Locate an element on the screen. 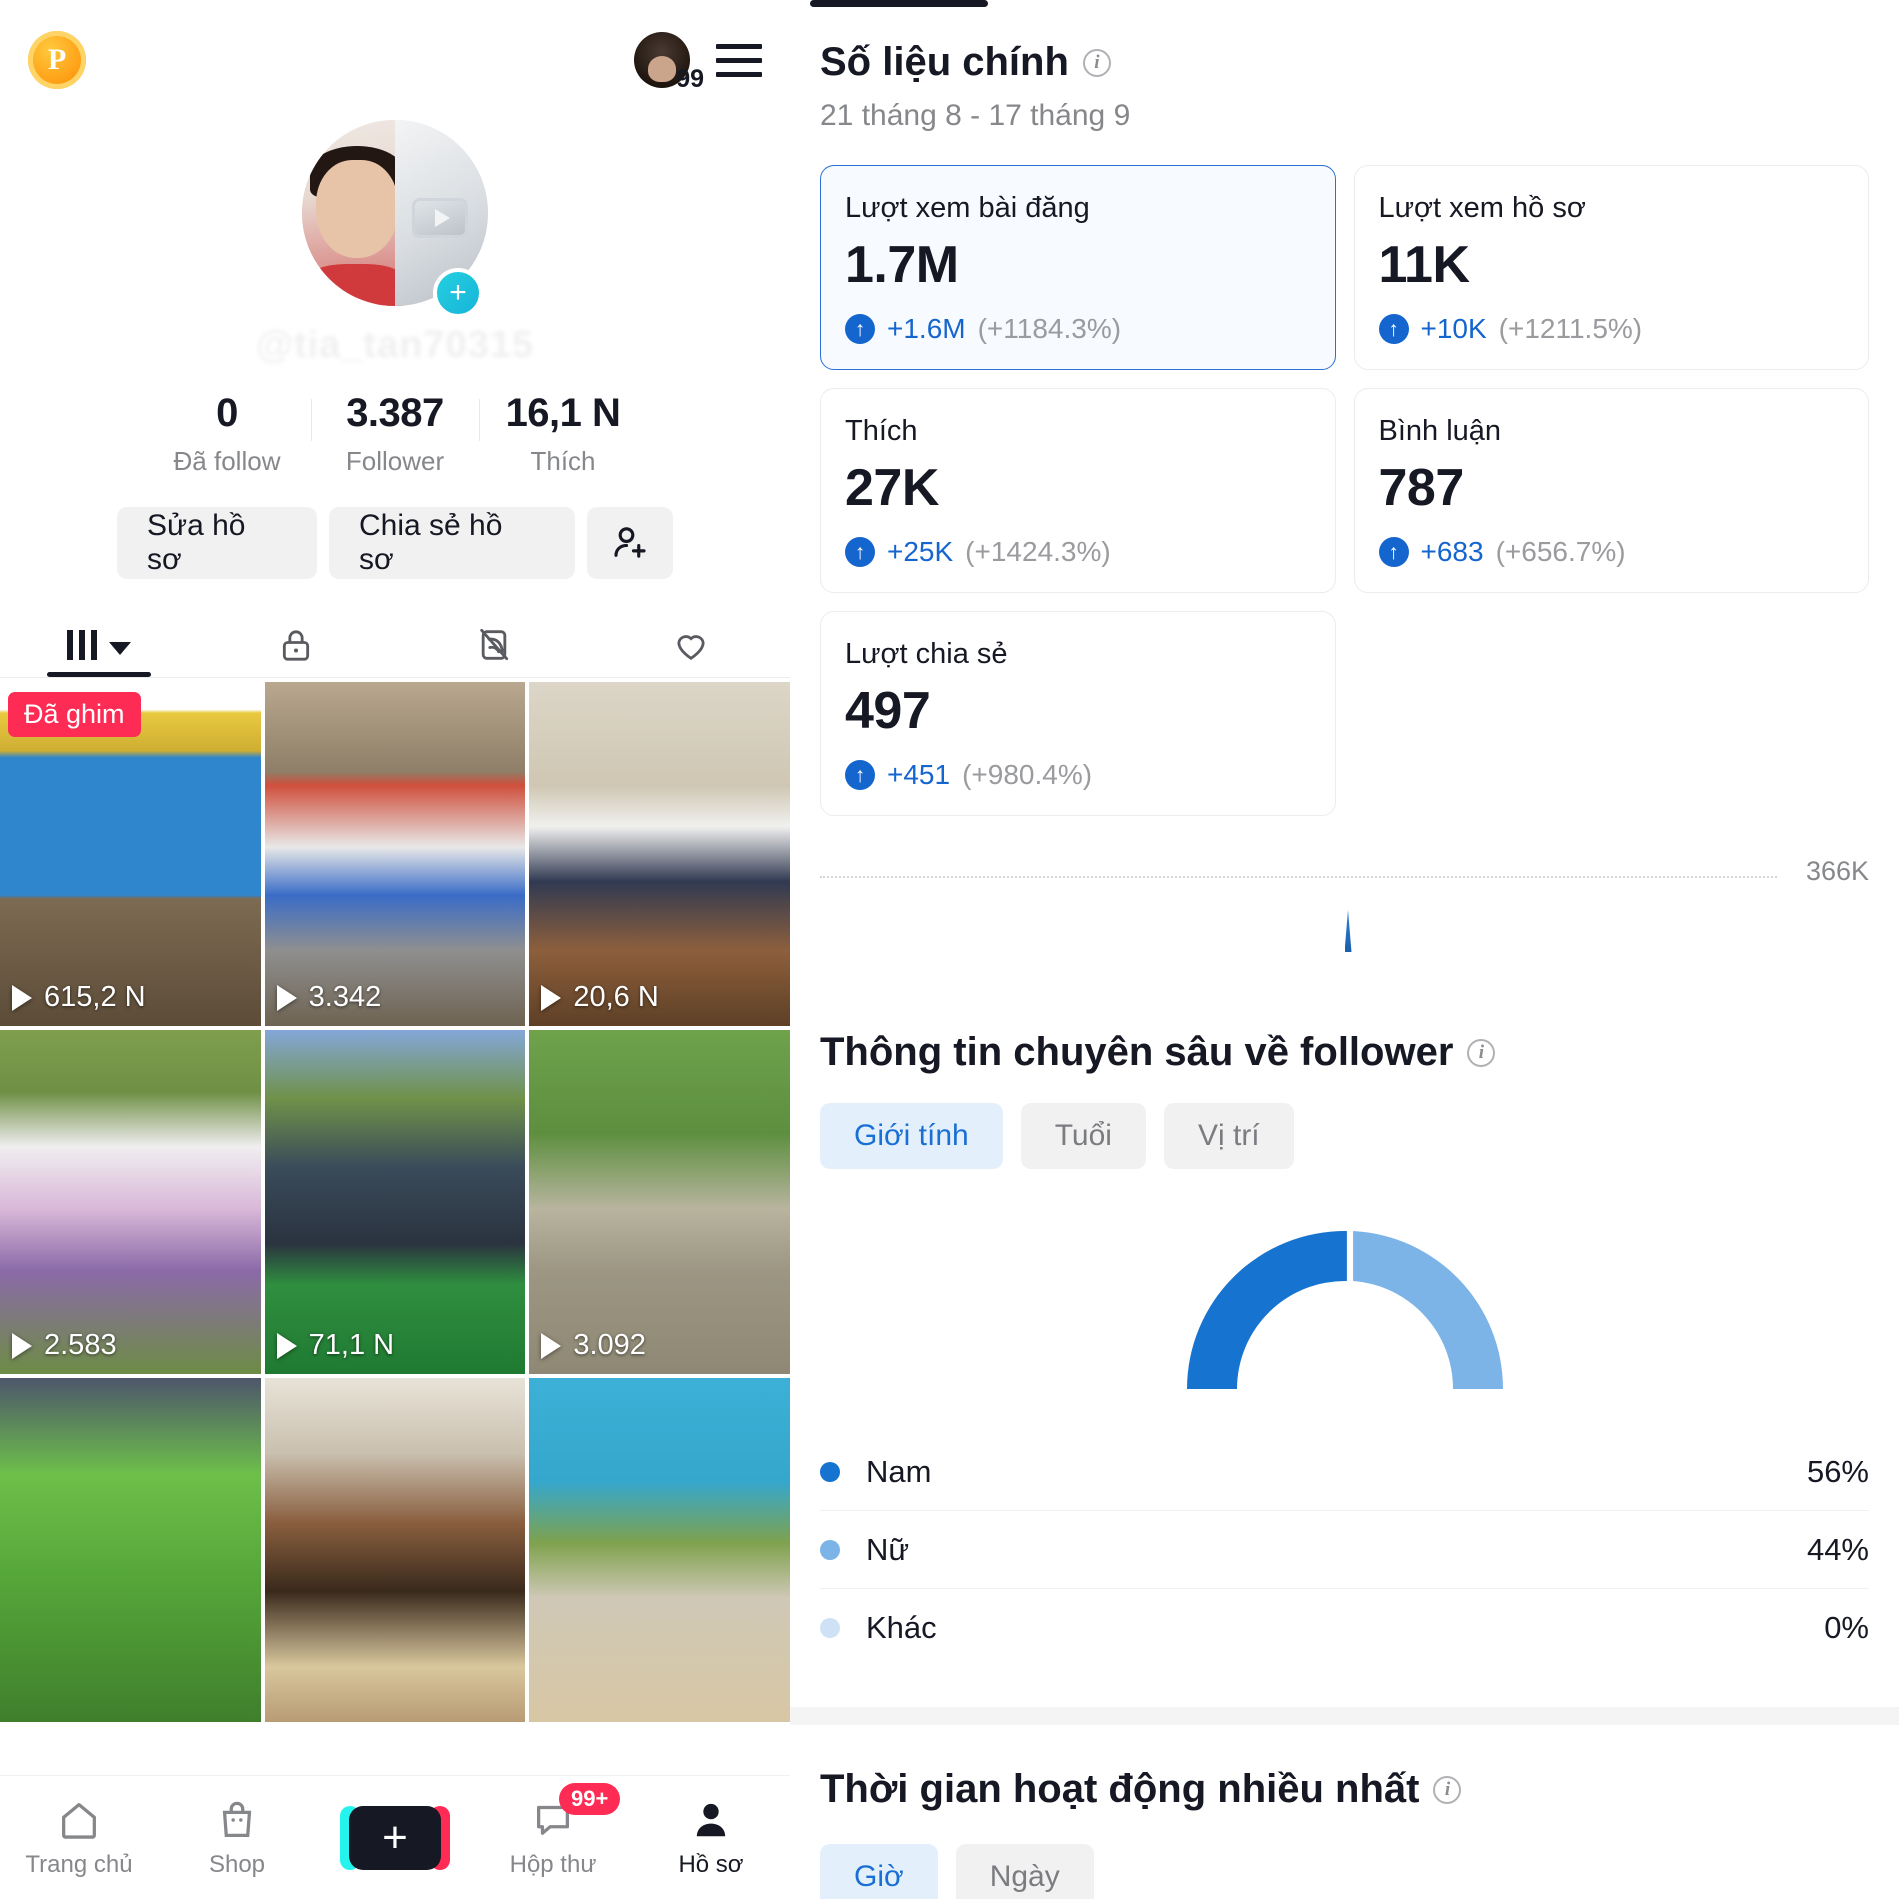  stat-likes-label: Thích is located at coordinates (563, 461).